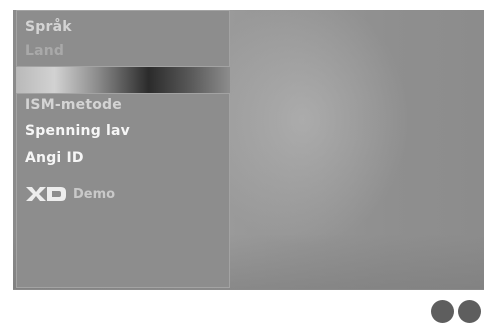  Describe the element at coordinates (77, 131) in the screenshot. I see `menu-item-low-power: Spenning lav` at that location.